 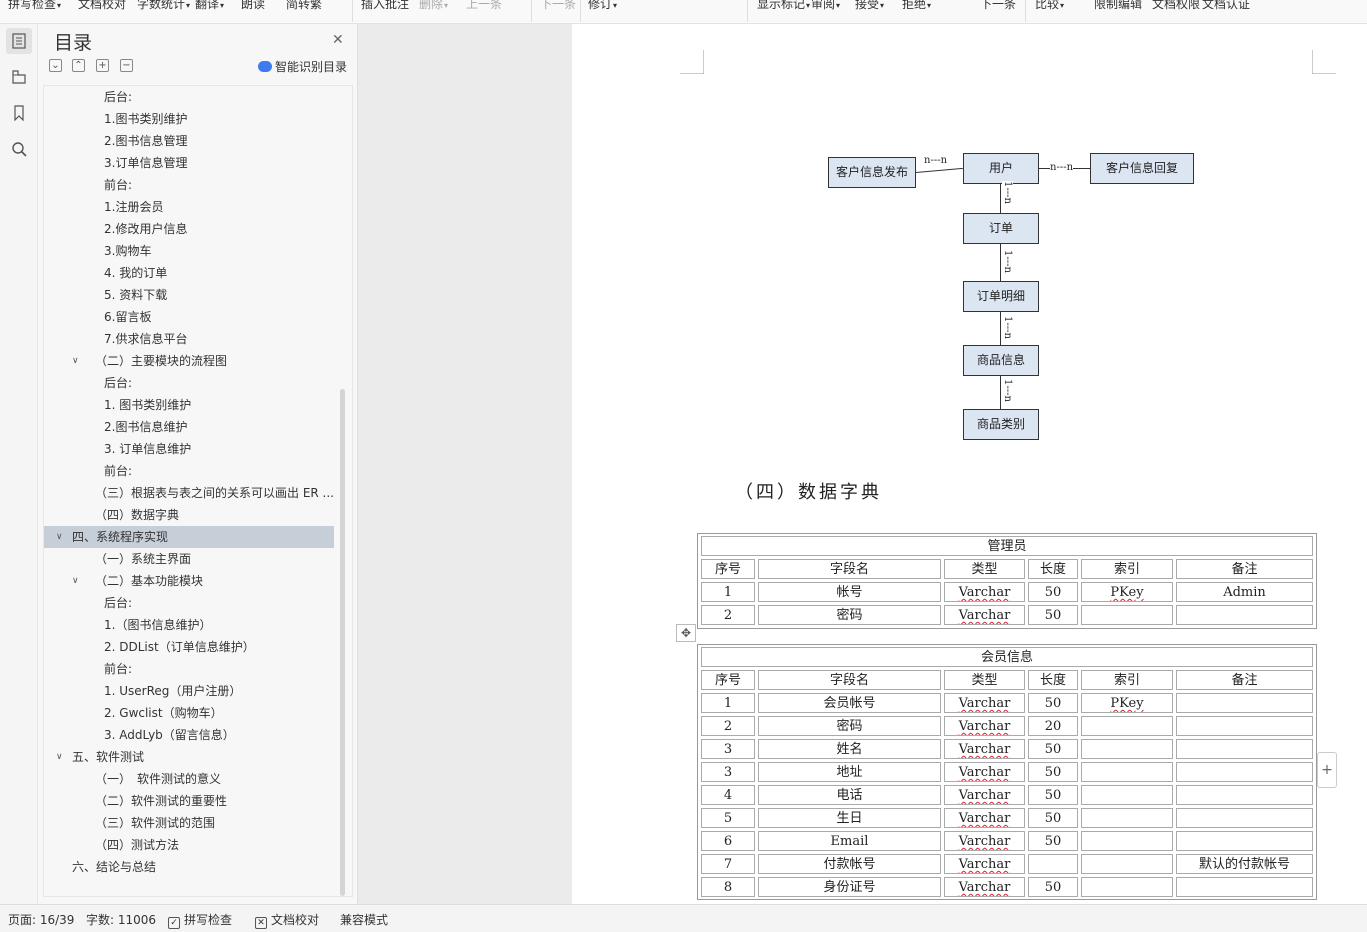 I want to click on er-box-order-detail: 订单明细, so click(x=1001, y=296).